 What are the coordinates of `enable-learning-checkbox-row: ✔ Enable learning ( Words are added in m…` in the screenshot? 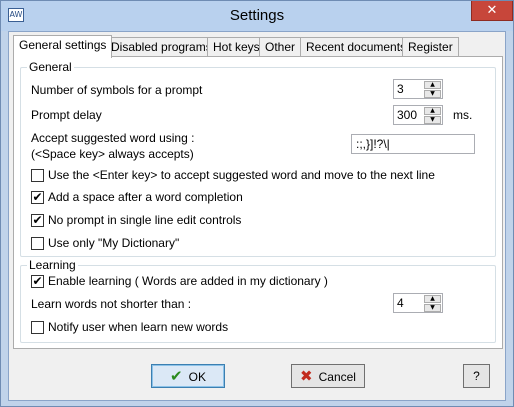 It's located at (191, 282).